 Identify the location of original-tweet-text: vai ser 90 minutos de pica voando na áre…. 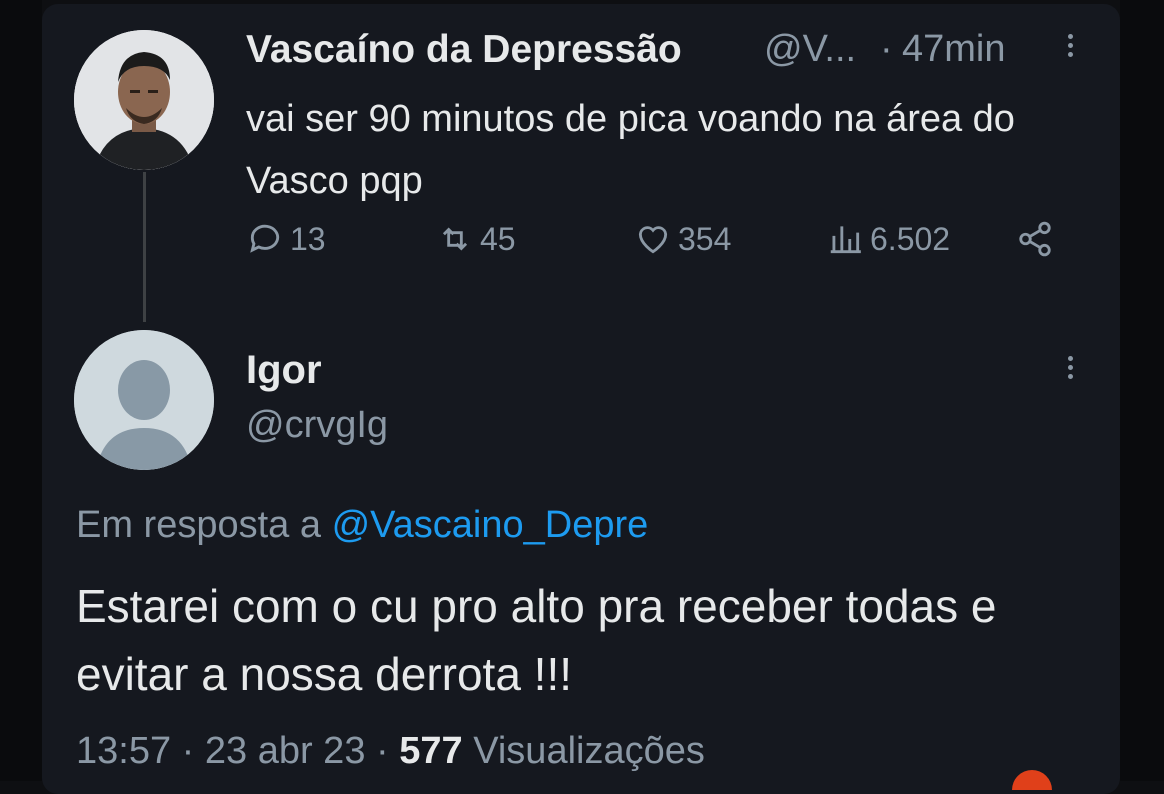
(630, 150).